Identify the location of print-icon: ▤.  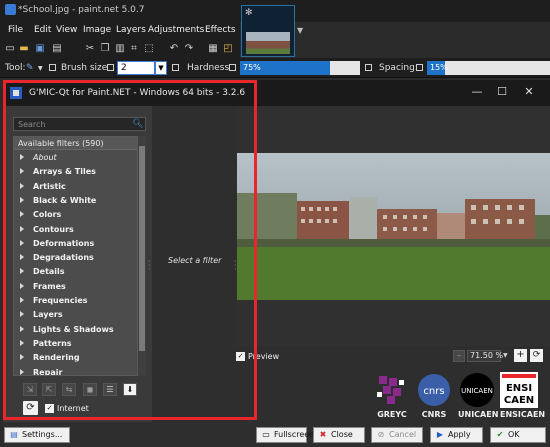
(57, 49).